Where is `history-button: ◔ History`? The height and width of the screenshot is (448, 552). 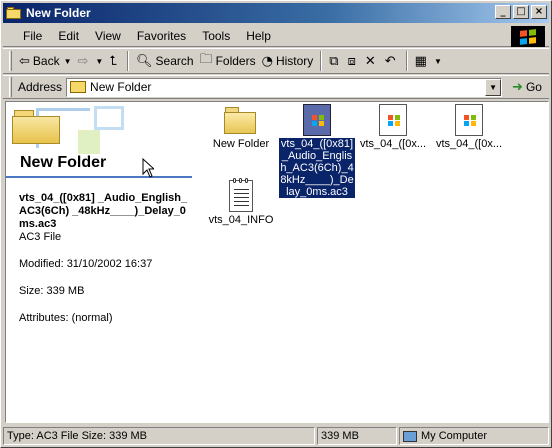 history-button: ◔ History is located at coordinates (288, 61).